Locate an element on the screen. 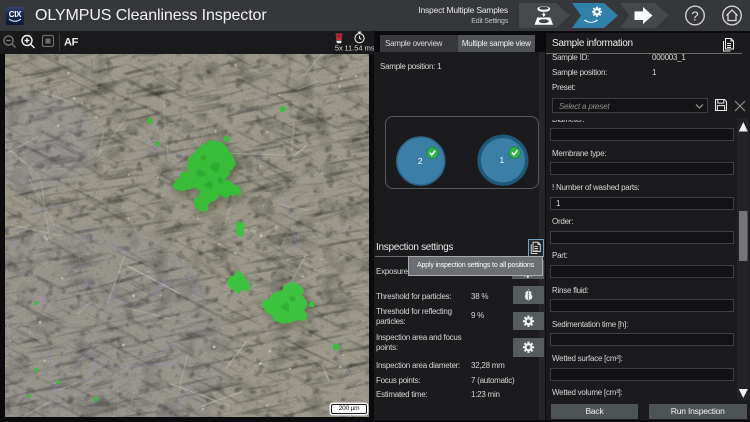  svg-text: 5x is located at coordinates (339, 48).